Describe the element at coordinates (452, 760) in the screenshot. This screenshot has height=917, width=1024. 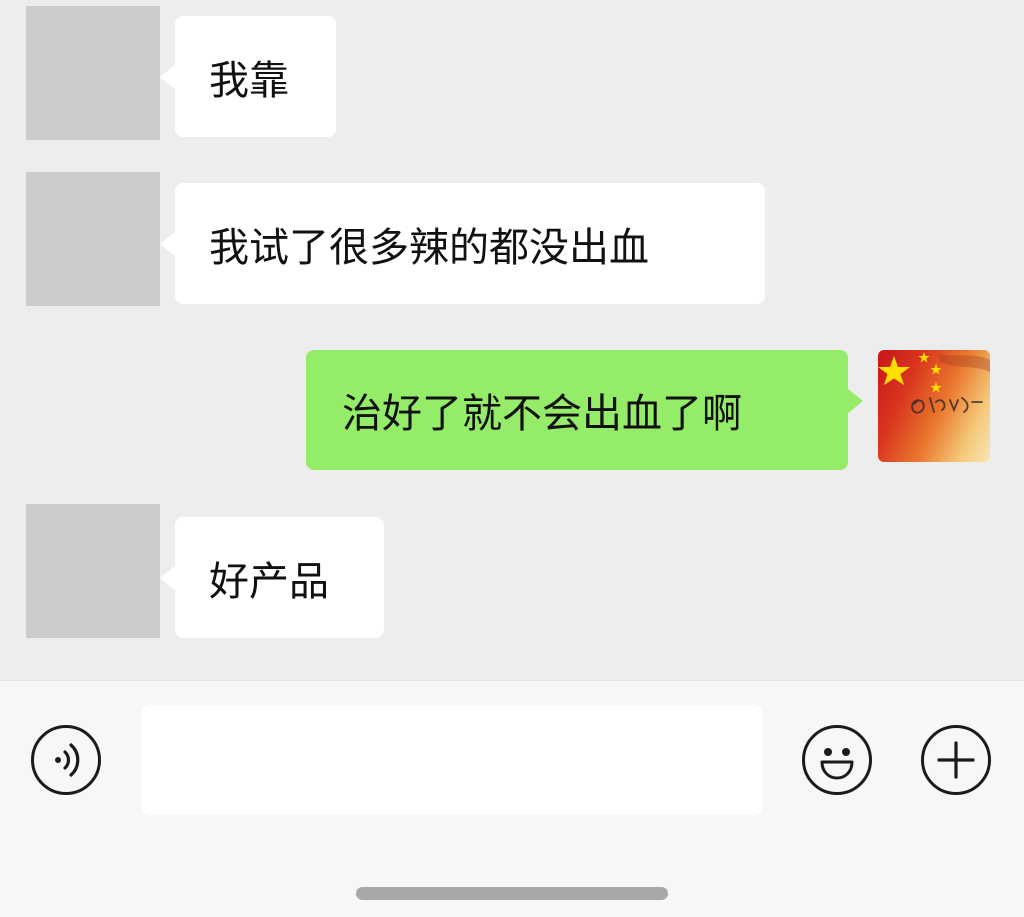
I see `message-input` at that location.